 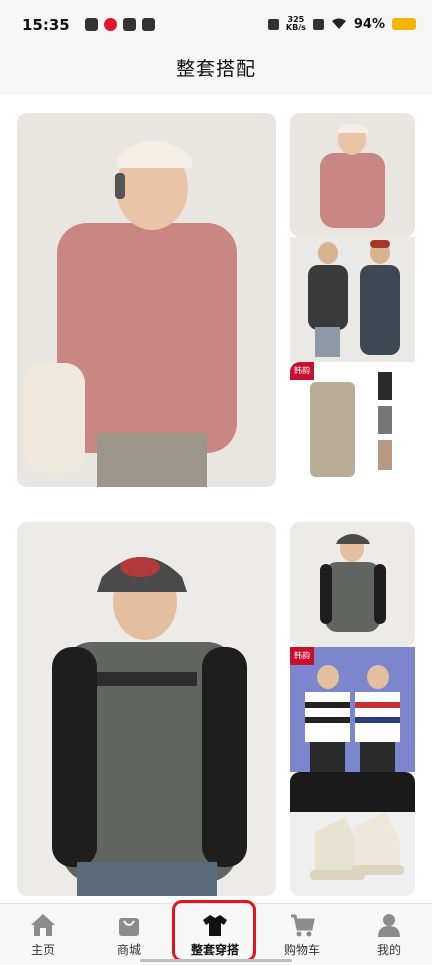 What do you see at coordinates (46, 25) in the screenshot?
I see `status-time: 15:35` at bounding box center [46, 25].